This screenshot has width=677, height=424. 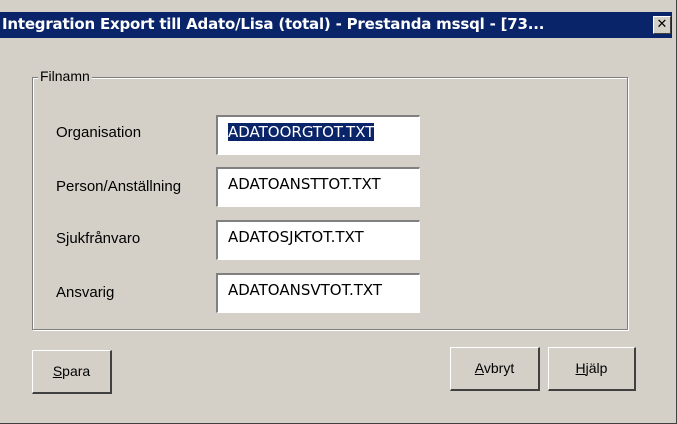 What do you see at coordinates (98, 238) in the screenshot?
I see `sjukfranvaro-label: Sjukfrånvaro` at bounding box center [98, 238].